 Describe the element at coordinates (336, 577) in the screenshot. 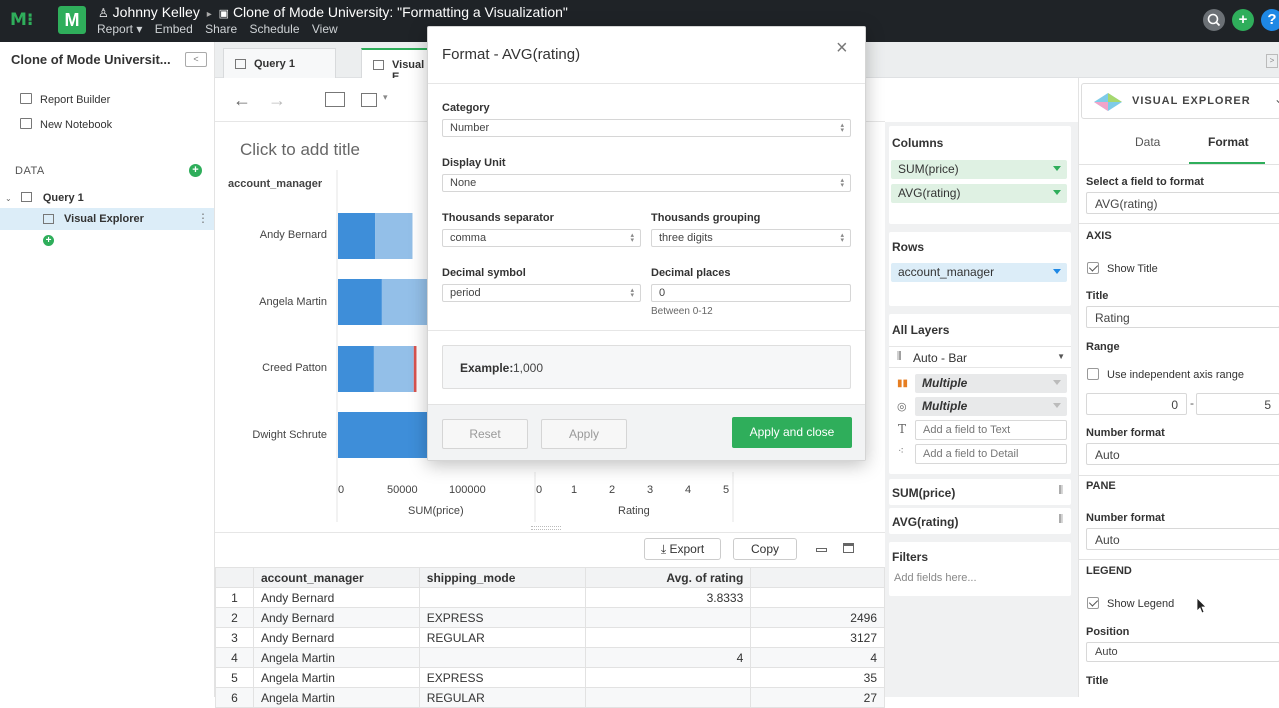

I see `column-header: account_manager` at that location.